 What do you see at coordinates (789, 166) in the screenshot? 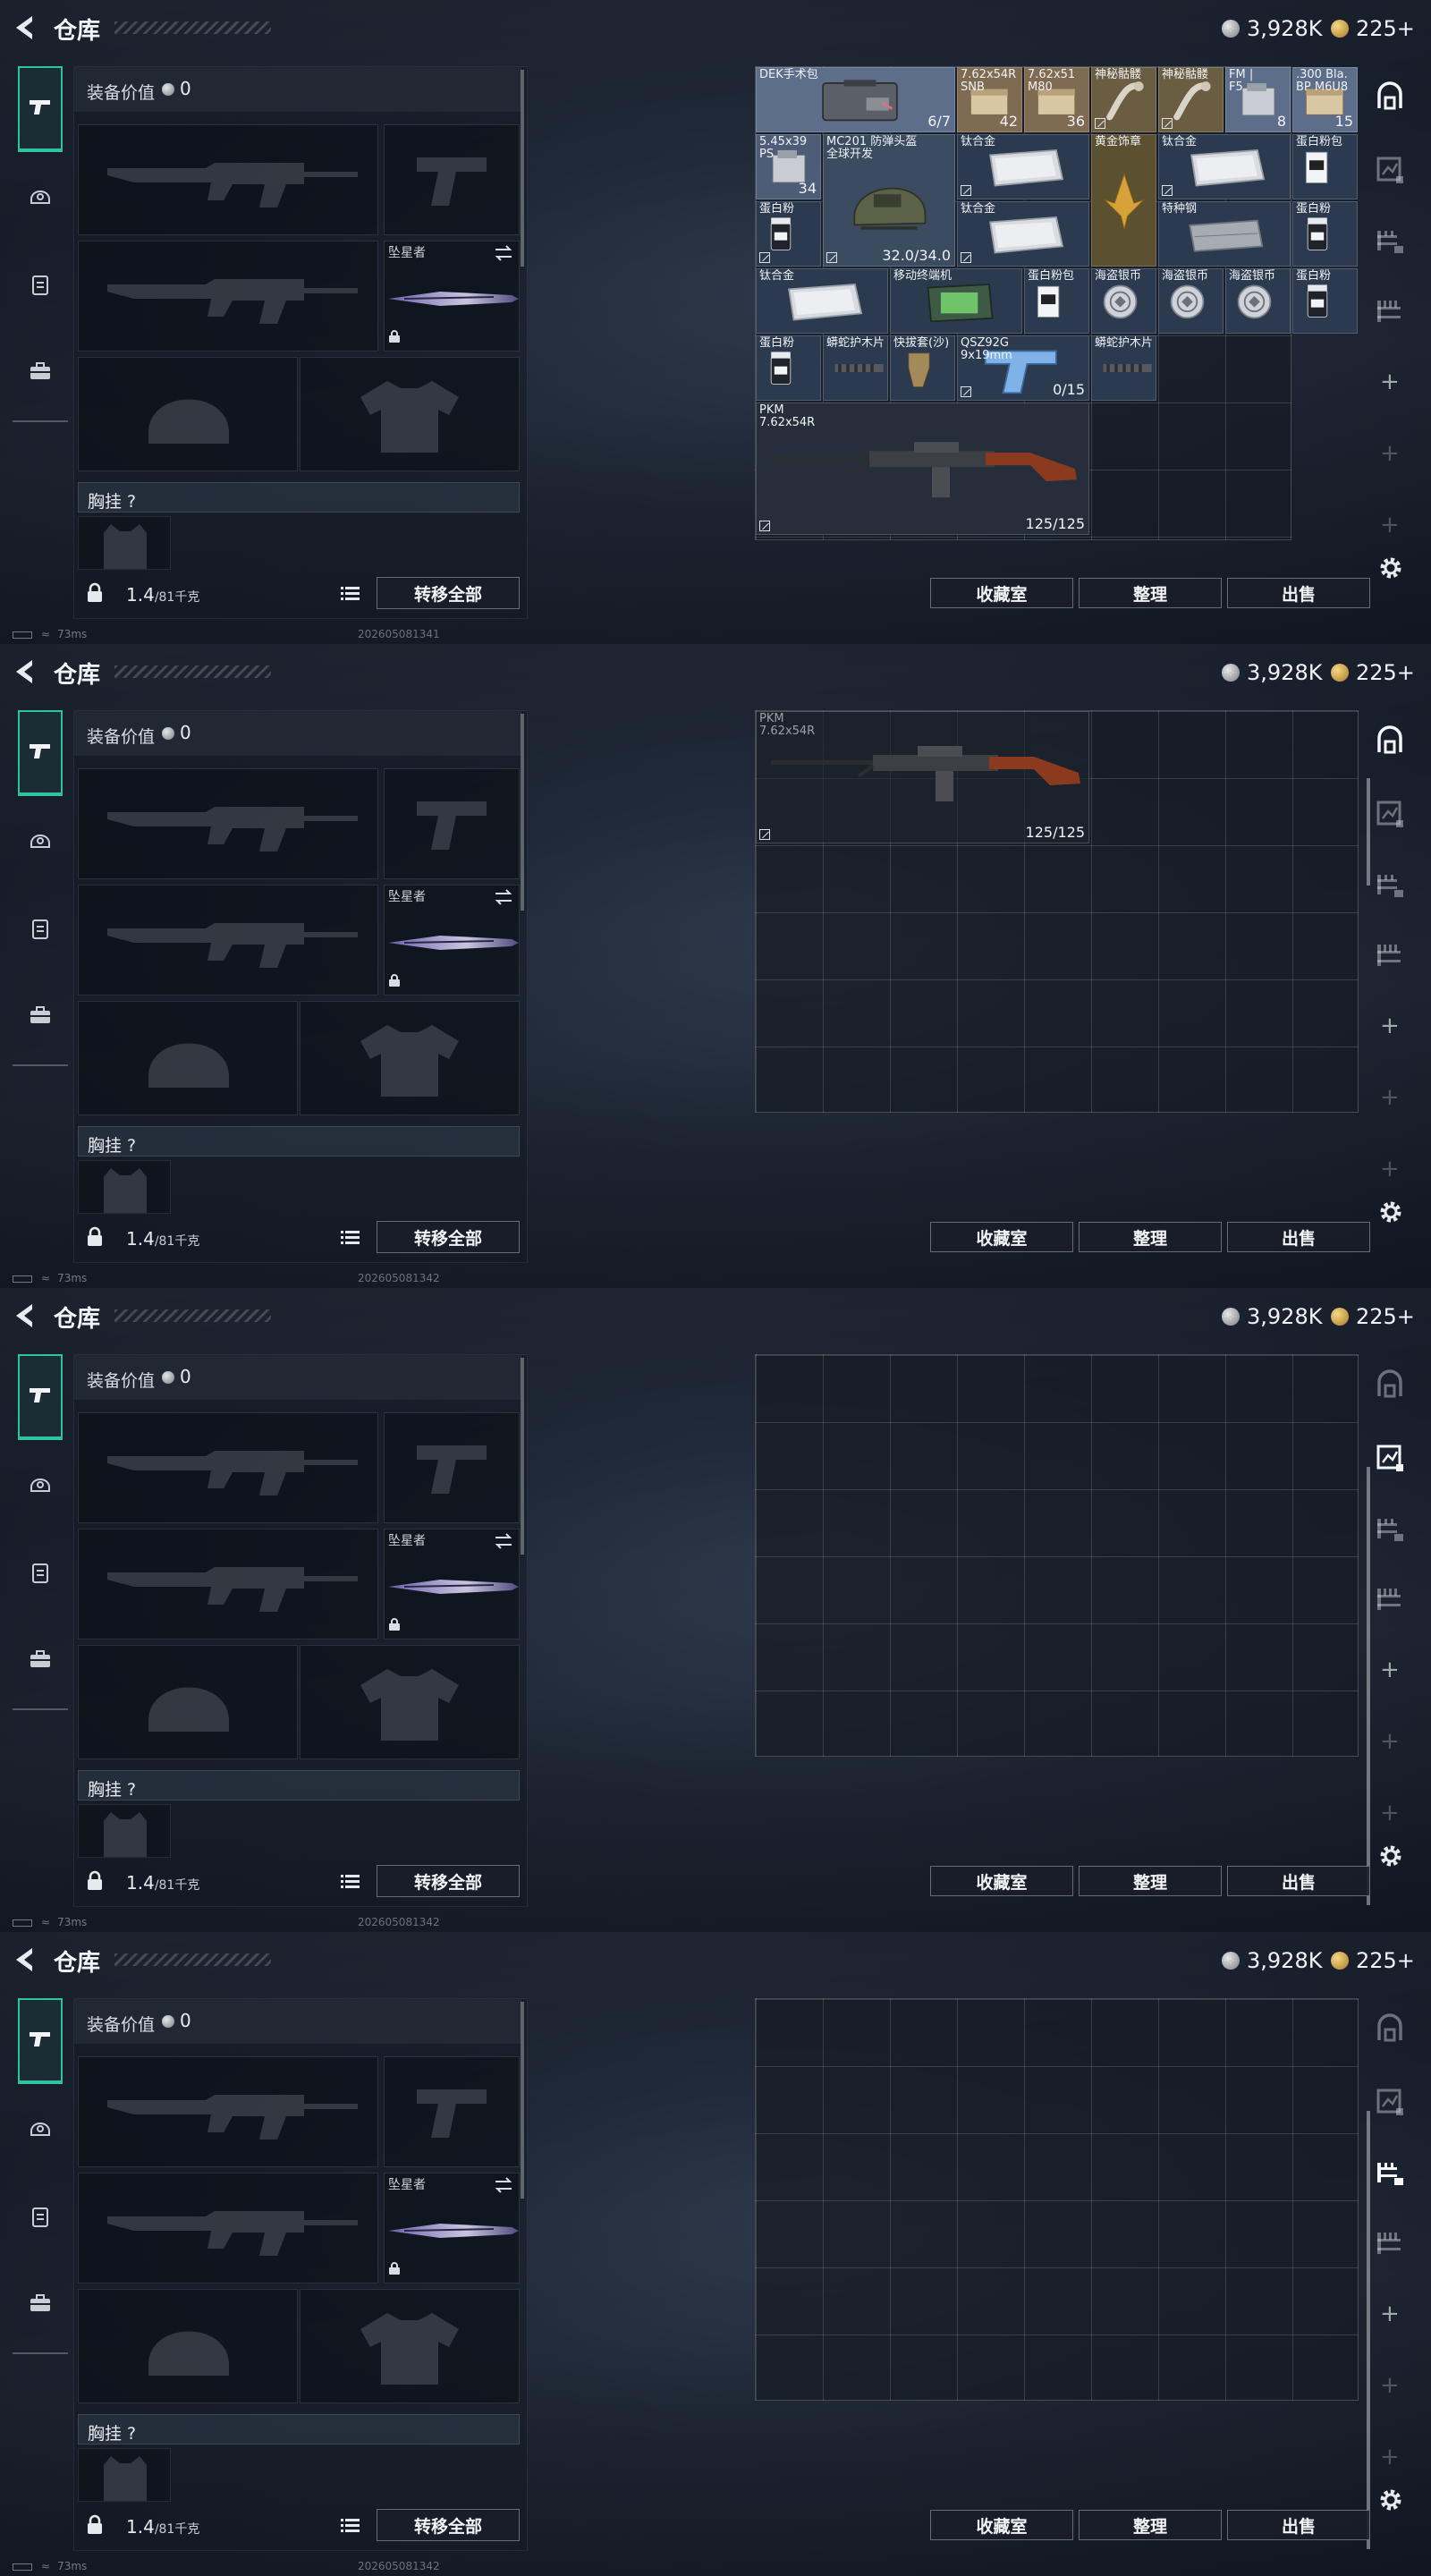
I see `stash-item: 5.45x39 PS 34` at bounding box center [789, 166].